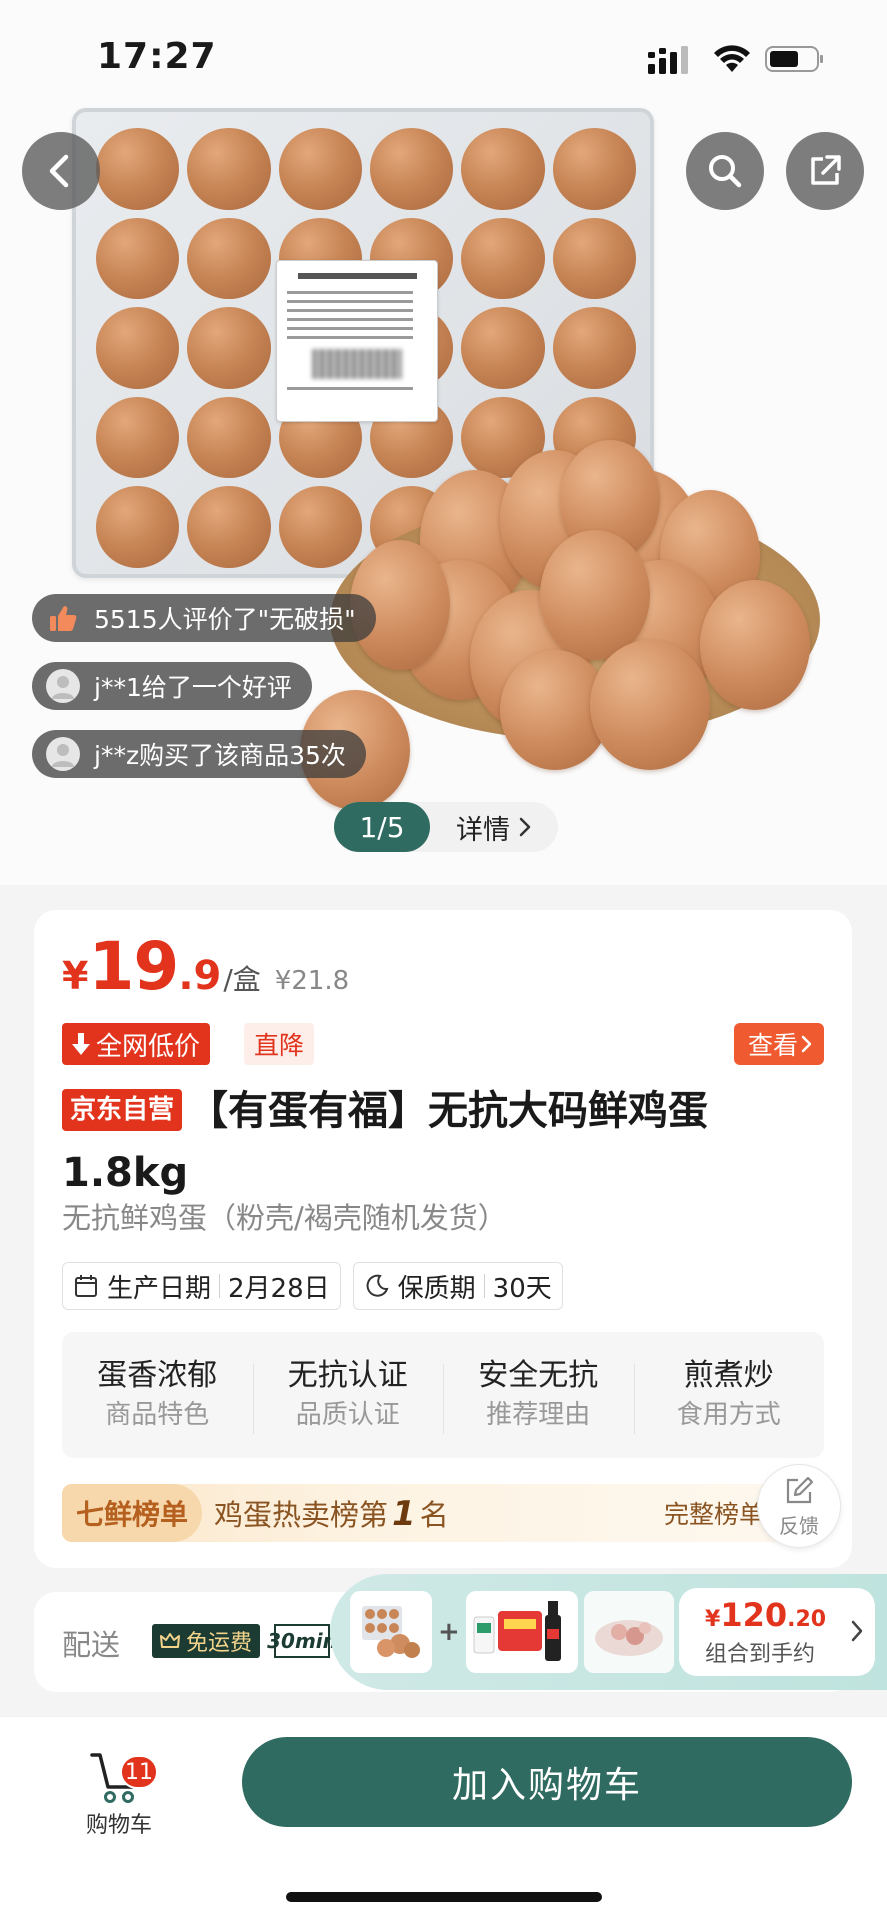  I want to click on thumbs-up-icon, so click(63, 618).